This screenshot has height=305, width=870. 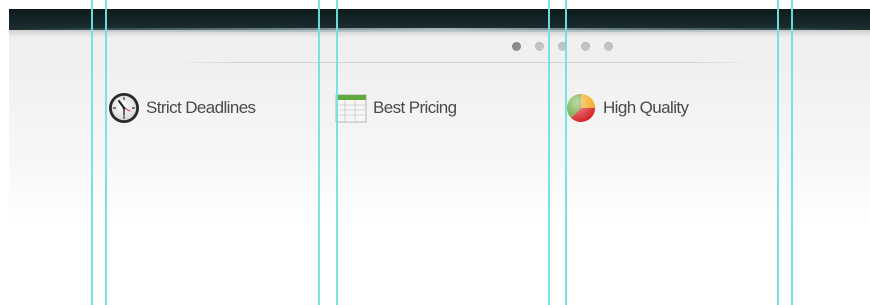 What do you see at coordinates (439, 19) in the screenshot?
I see `top-navigation-bar` at bounding box center [439, 19].